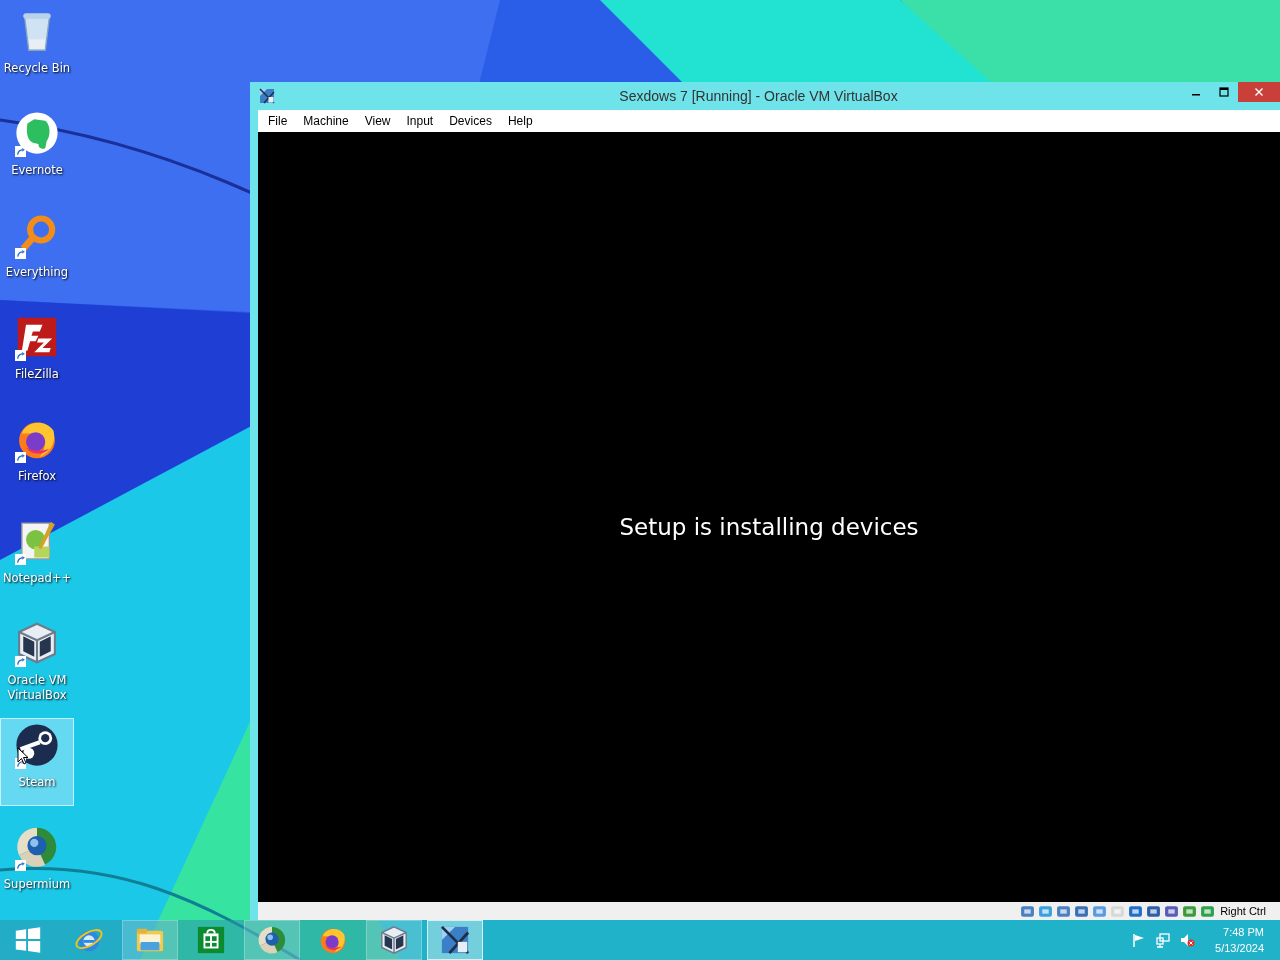 The width and height of the screenshot is (1280, 960). What do you see at coordinates (1243, 911) in the screenshot?
I see `host-key-label: Right Ctrl` at bounding box center [1243, 911].